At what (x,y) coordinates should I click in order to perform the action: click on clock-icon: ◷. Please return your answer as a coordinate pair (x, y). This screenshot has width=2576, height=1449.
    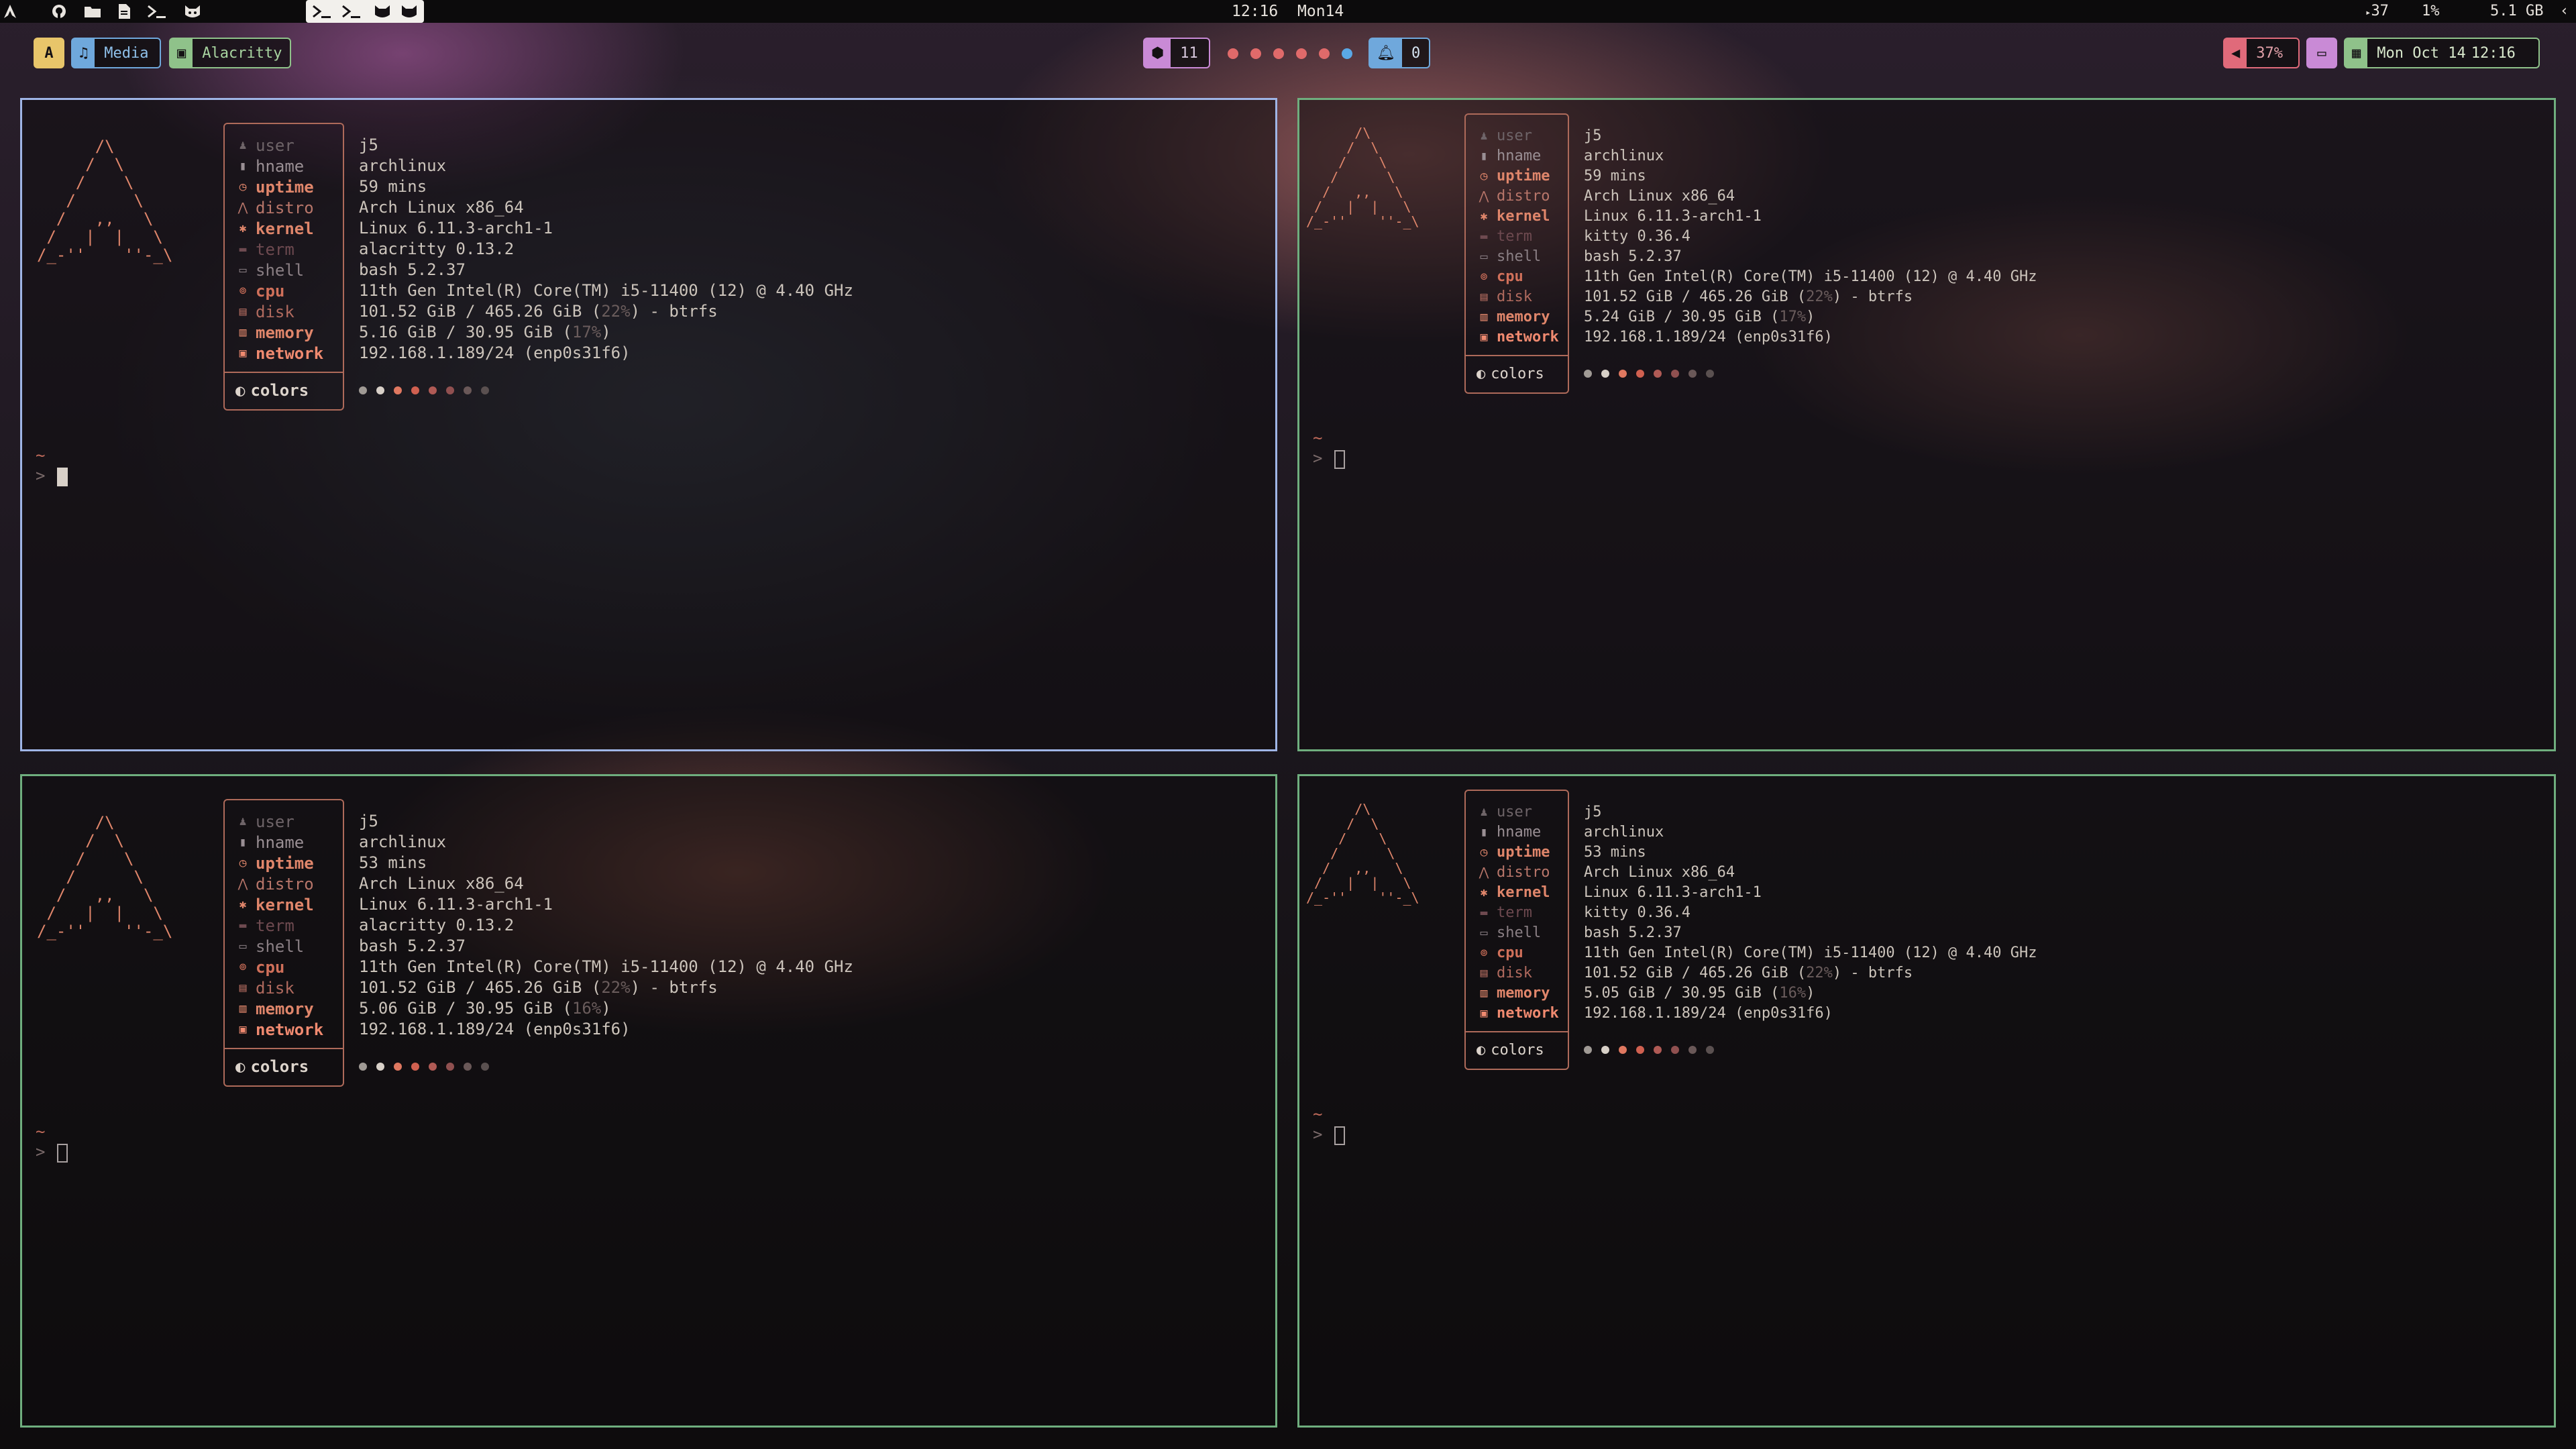
    Looking at the image, I should click on (243, 187).